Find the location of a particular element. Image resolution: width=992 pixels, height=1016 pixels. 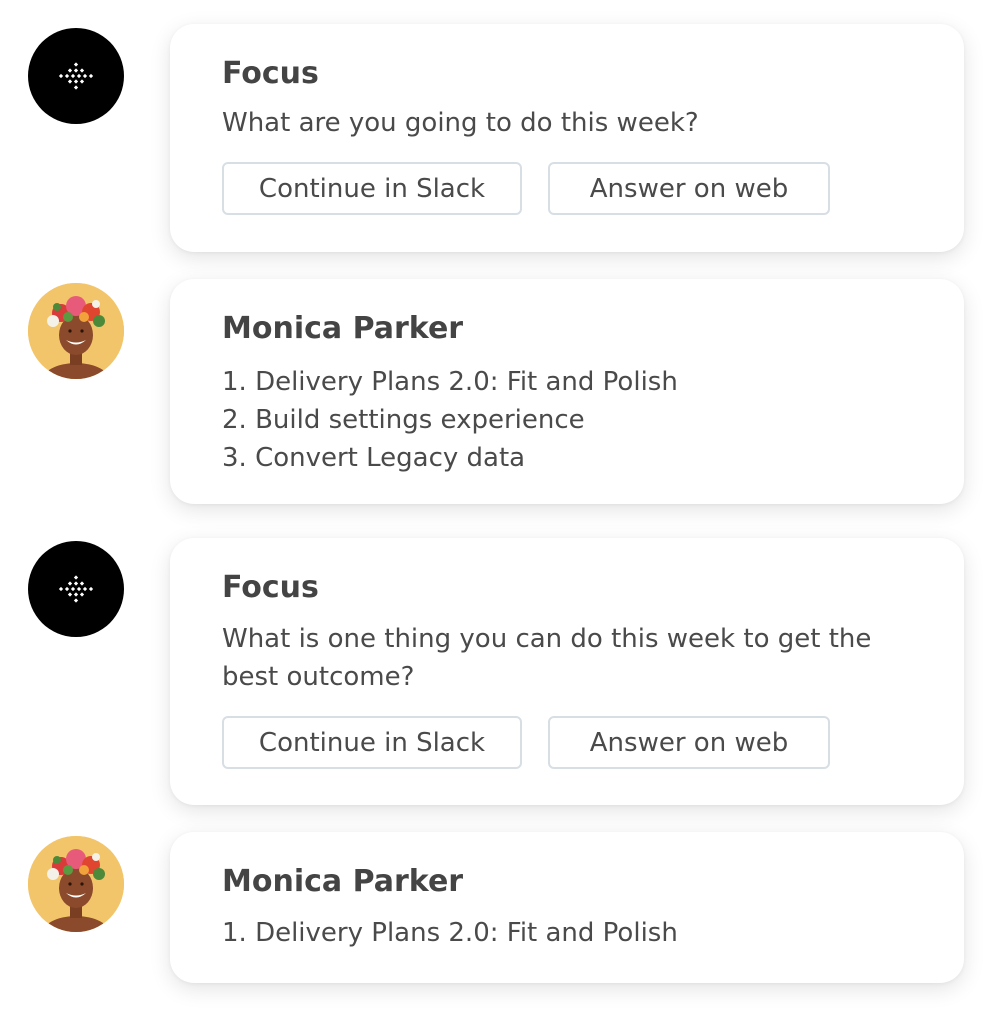

list-item: 3. Convert Legacy data is located at coordinates (374, 458).